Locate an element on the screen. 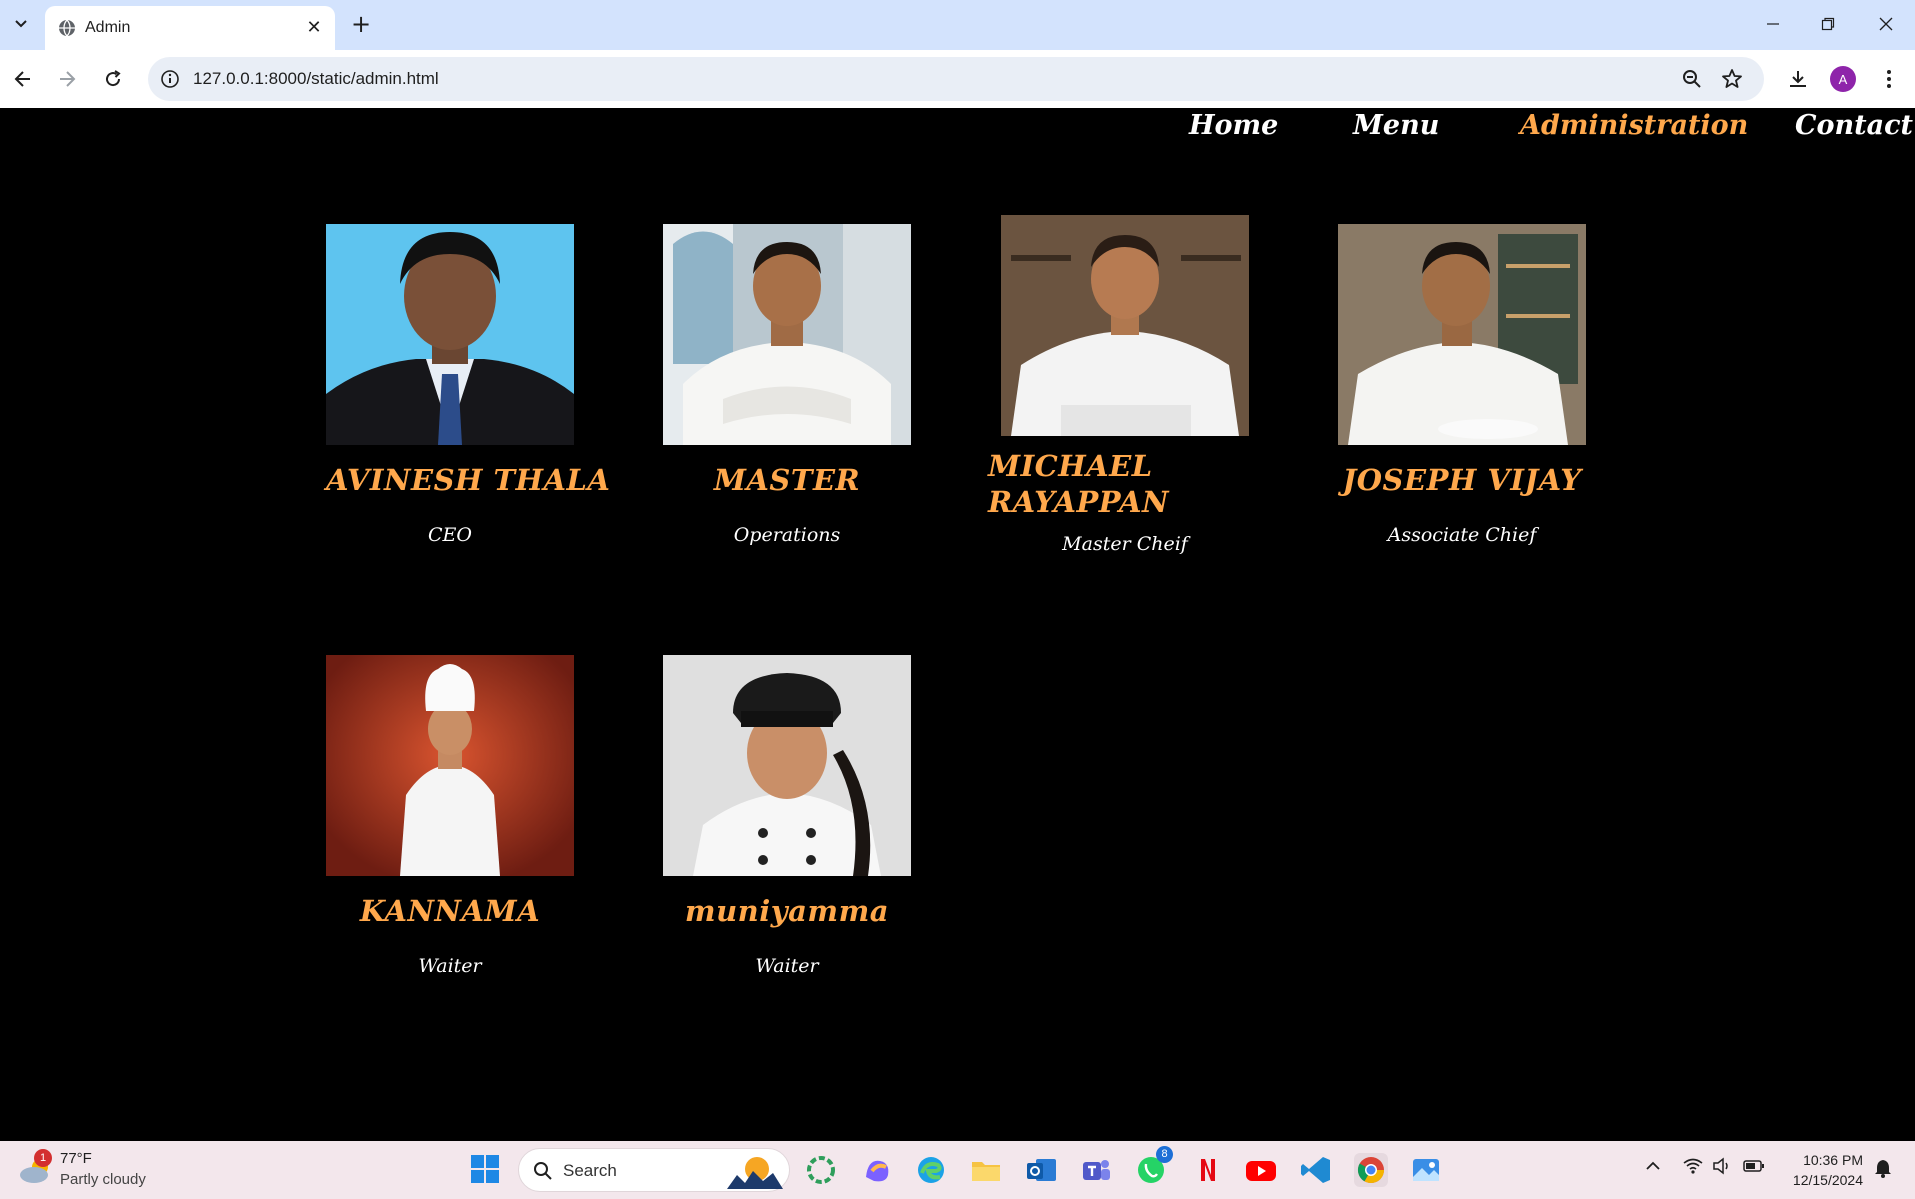  weather-temp: 77°F is located at coordinates (76, 1158).